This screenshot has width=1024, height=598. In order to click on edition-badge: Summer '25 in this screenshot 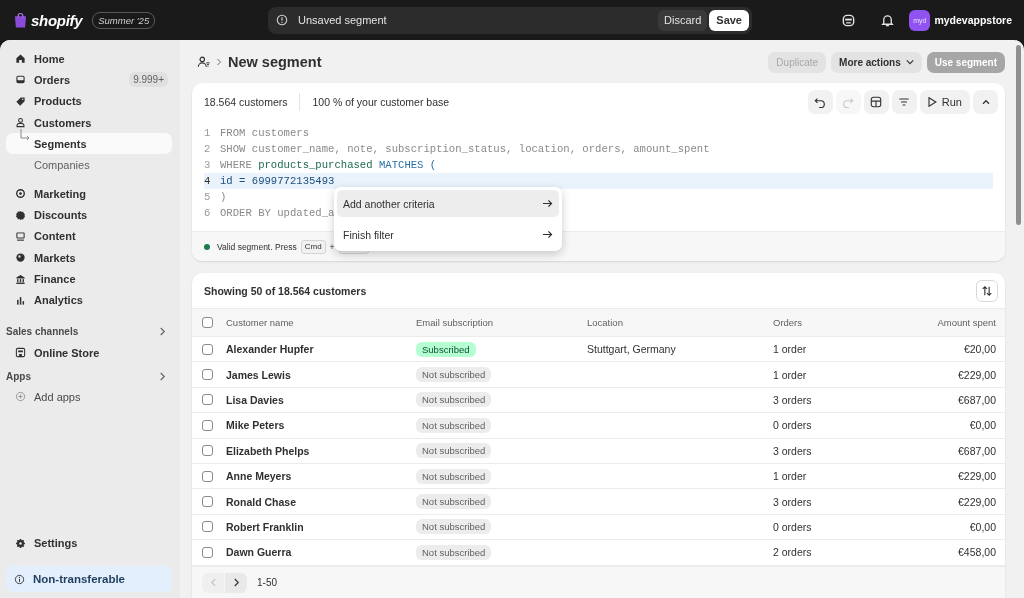, I will do `click(124, 20)`.